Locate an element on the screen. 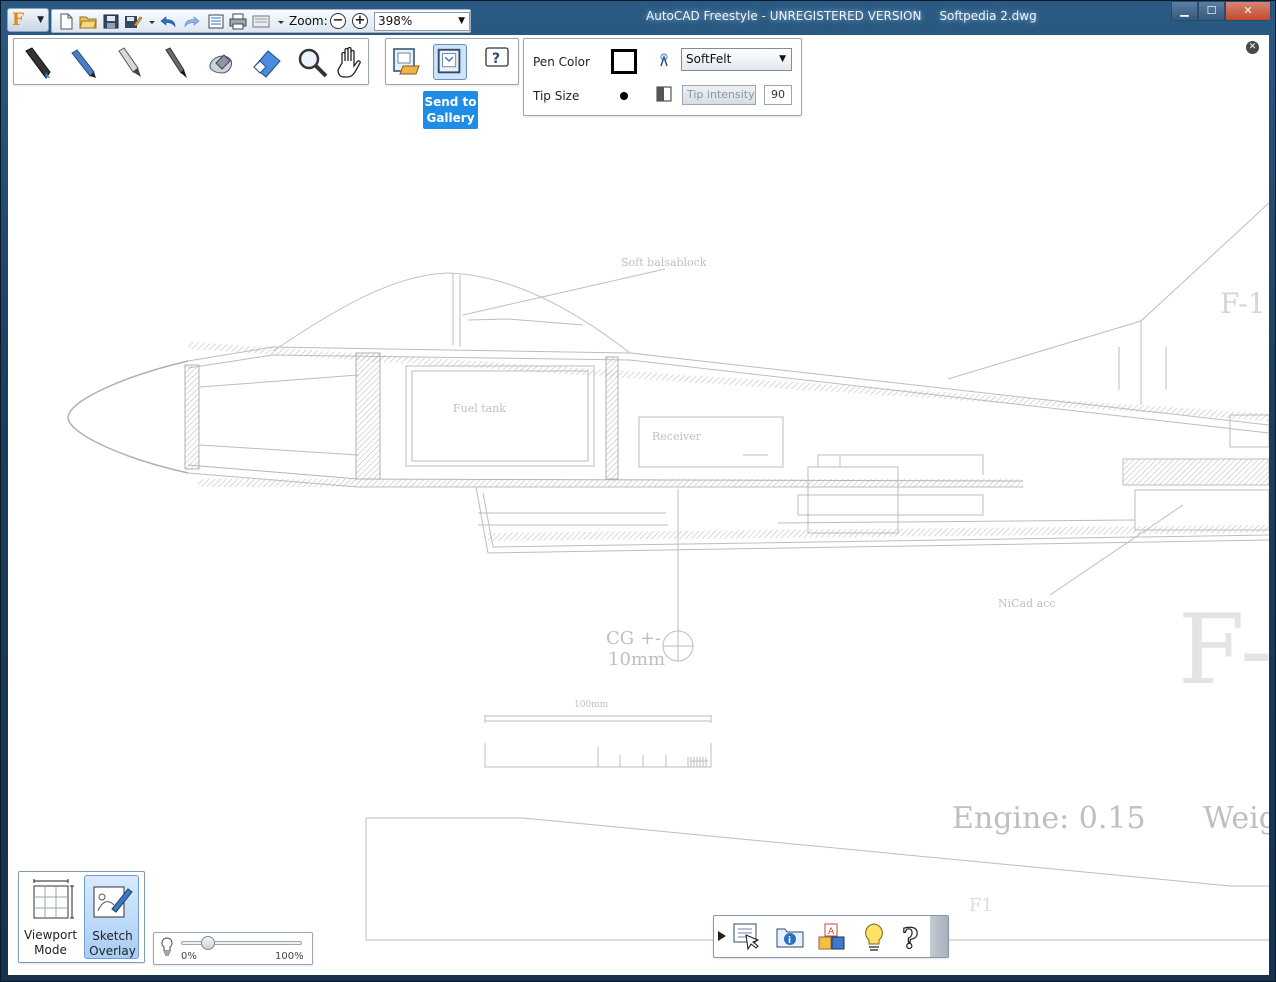  navigation-panel-grip is located at coordinates (939, 936).